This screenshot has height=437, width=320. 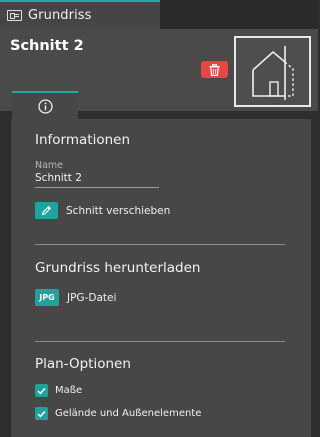 I want to click on checkbox-gelaende, so click(x=41, y=413).